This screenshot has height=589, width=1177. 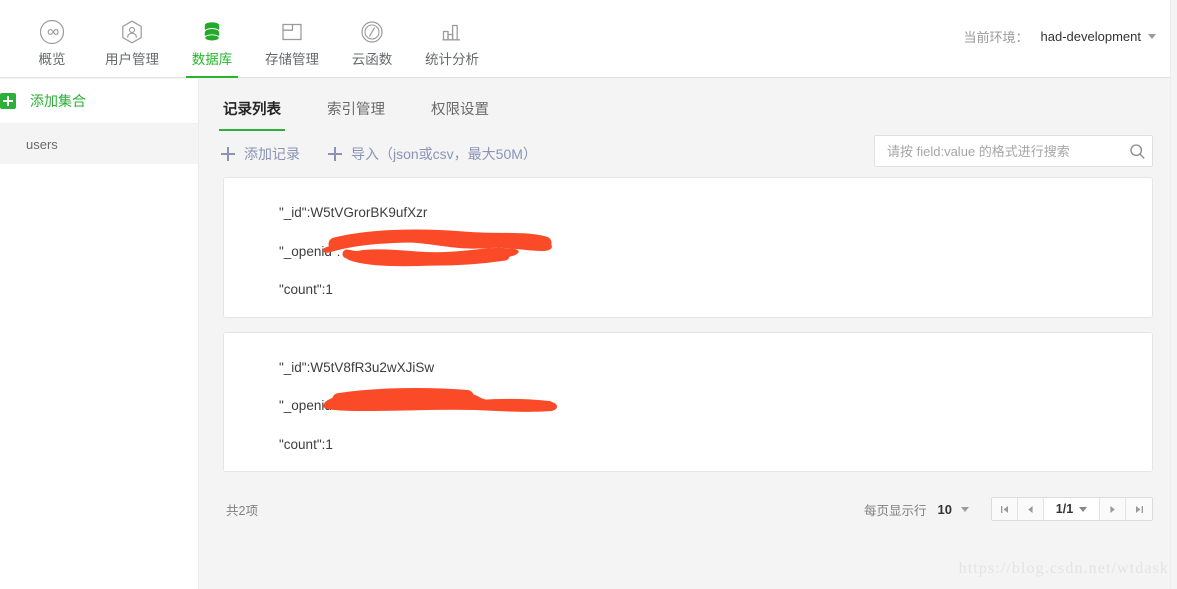 I want to click on add-record-button: 添加记录, so click(x=260, y=154).